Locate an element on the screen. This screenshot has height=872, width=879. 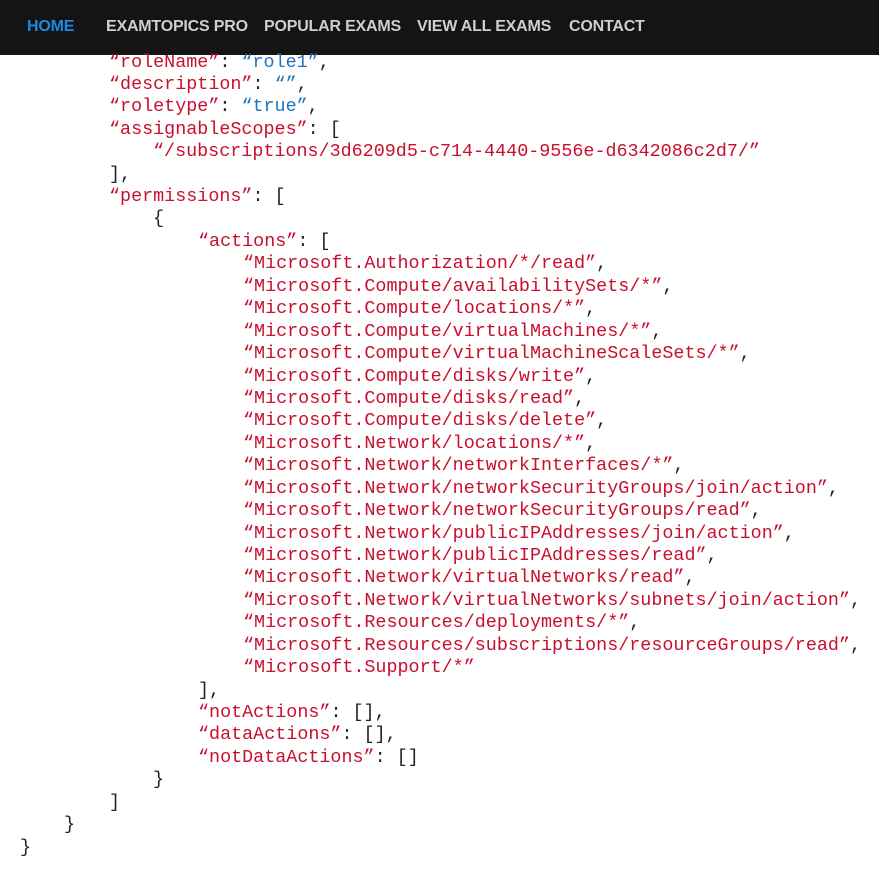
json-key: “actions” is located at coordinates (248, 241).